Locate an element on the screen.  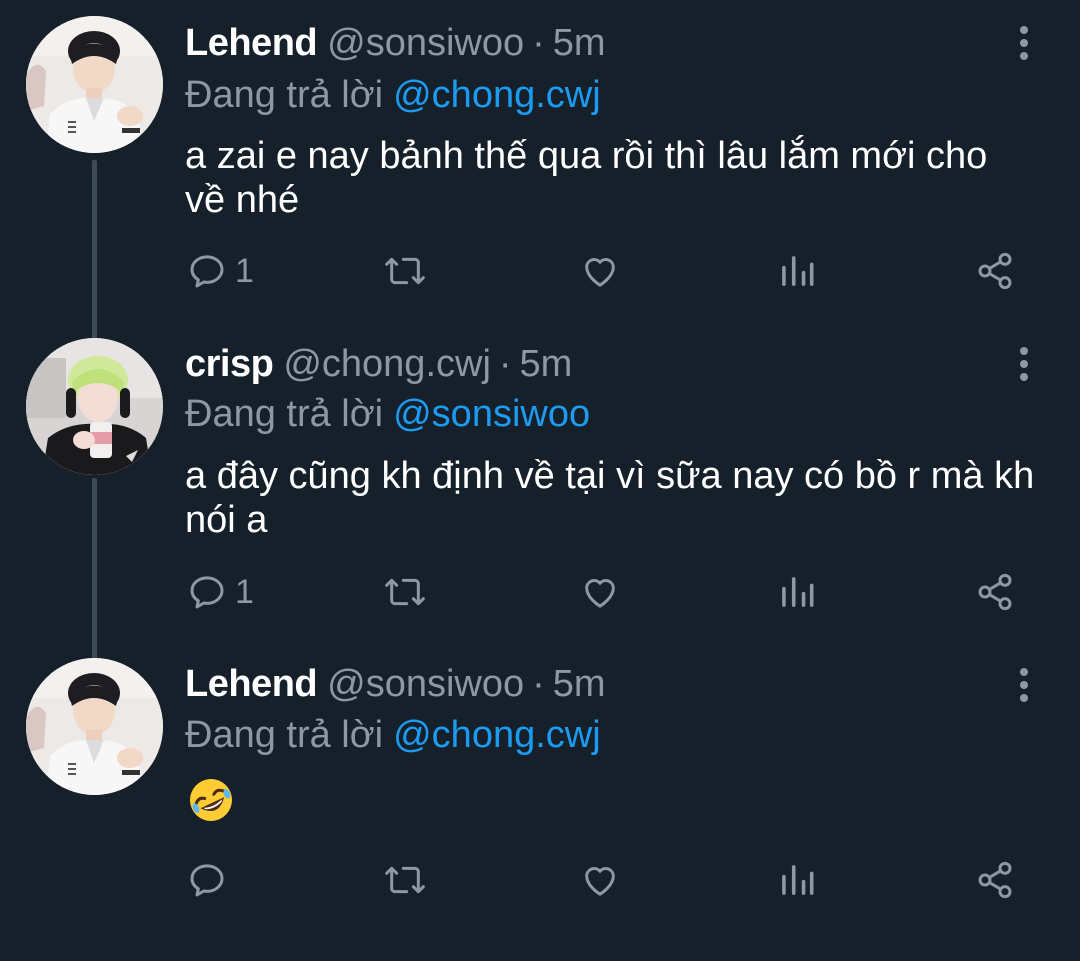
rolling-on-floor-laughing-emoji is located at coordinates (211, 800).